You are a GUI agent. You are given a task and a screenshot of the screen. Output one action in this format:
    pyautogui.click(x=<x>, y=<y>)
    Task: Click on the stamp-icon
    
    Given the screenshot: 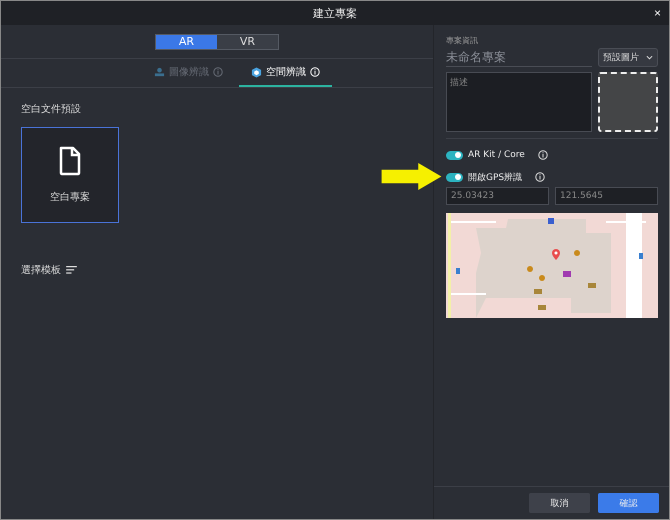 What is the action you would take?
    pyautogui.click(x=159, y=72)
    